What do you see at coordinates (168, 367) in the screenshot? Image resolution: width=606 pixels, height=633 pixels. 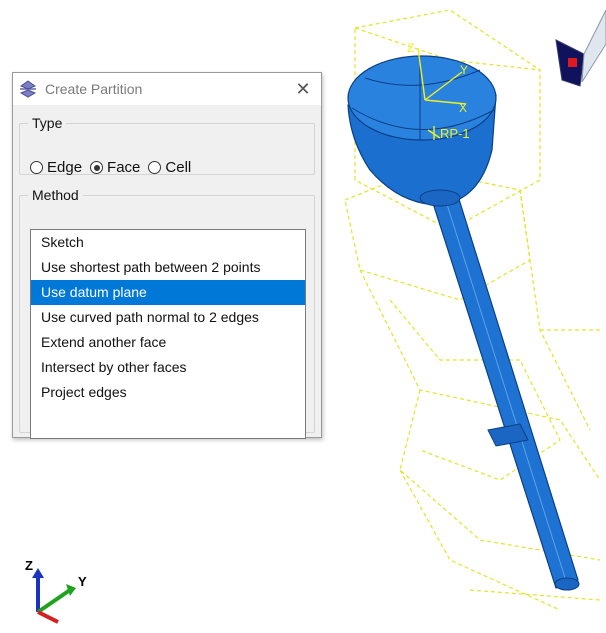 I see `method-item-intersect-faces: Intersect by other faces` at bounding box center [168, 367].